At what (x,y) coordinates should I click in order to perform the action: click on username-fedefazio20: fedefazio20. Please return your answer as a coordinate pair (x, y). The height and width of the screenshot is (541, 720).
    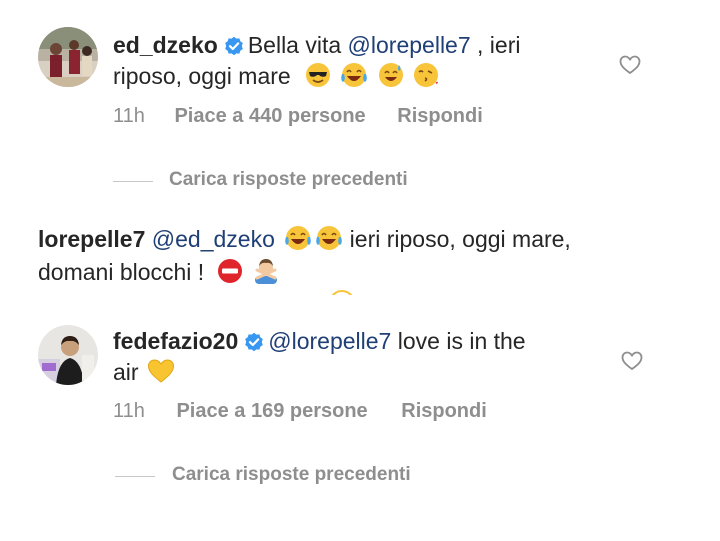
    Looking at the image, I should click on (175, 341).